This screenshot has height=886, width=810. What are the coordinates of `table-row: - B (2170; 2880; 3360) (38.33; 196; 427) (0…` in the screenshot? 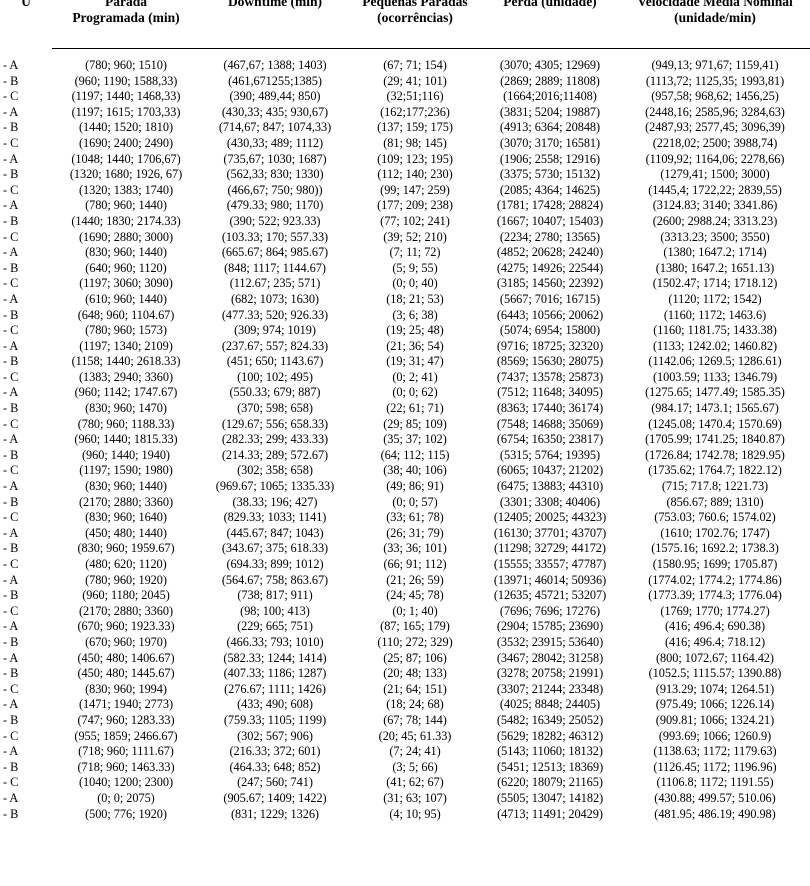 It's located at (405, 503).